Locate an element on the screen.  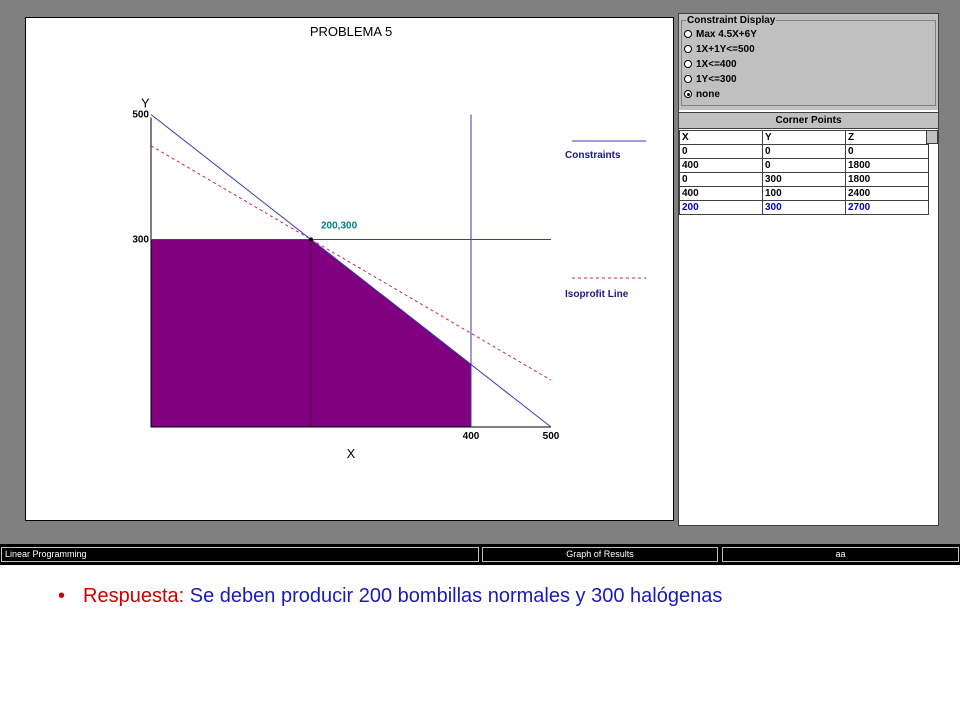
answer-label: Respuesta: is located at coordinates (134, 596).